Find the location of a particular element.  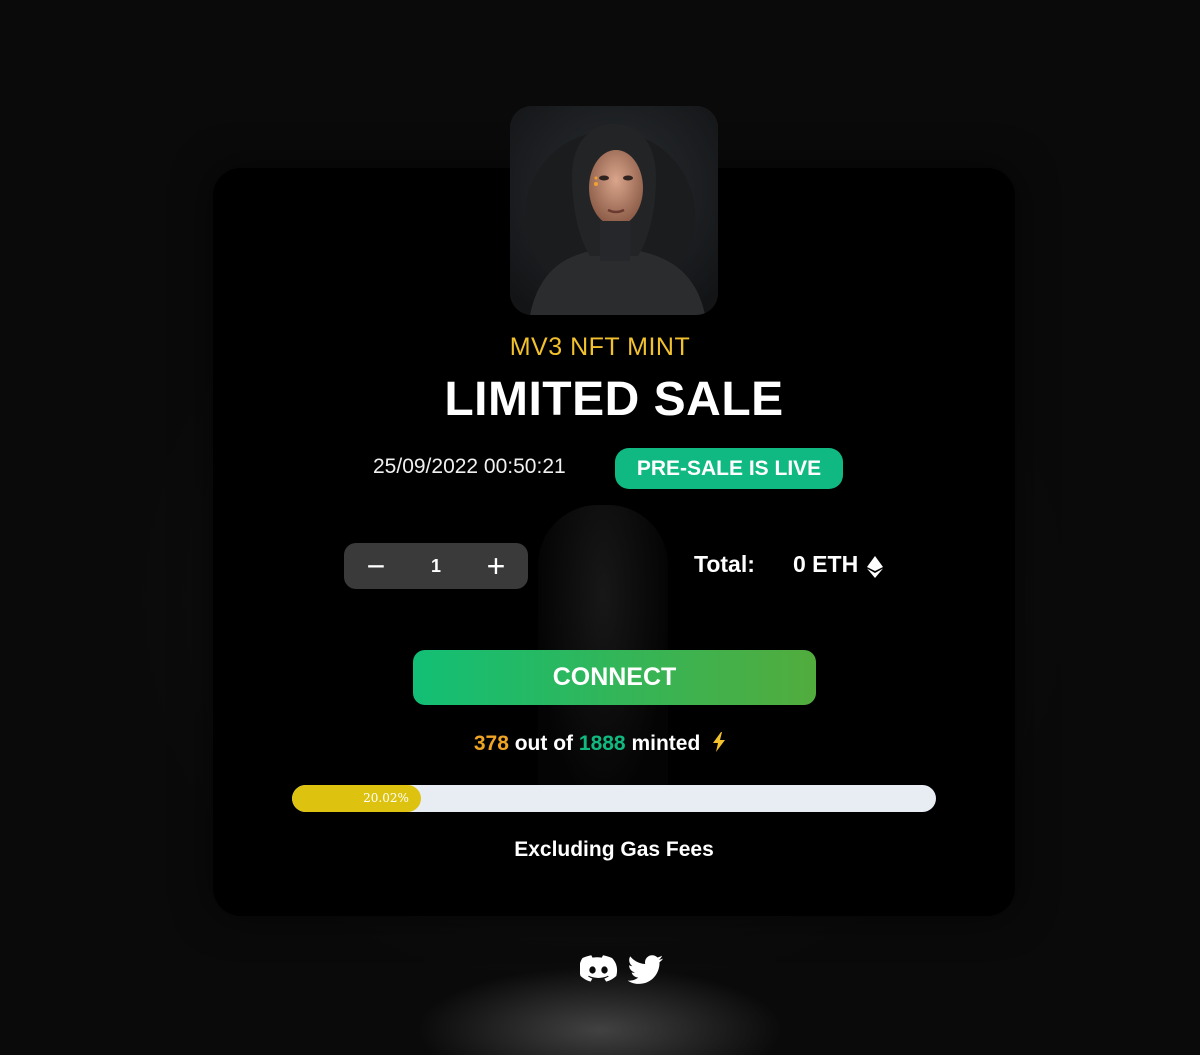

minted-suffix: minted is located at coordinates (666, 743).